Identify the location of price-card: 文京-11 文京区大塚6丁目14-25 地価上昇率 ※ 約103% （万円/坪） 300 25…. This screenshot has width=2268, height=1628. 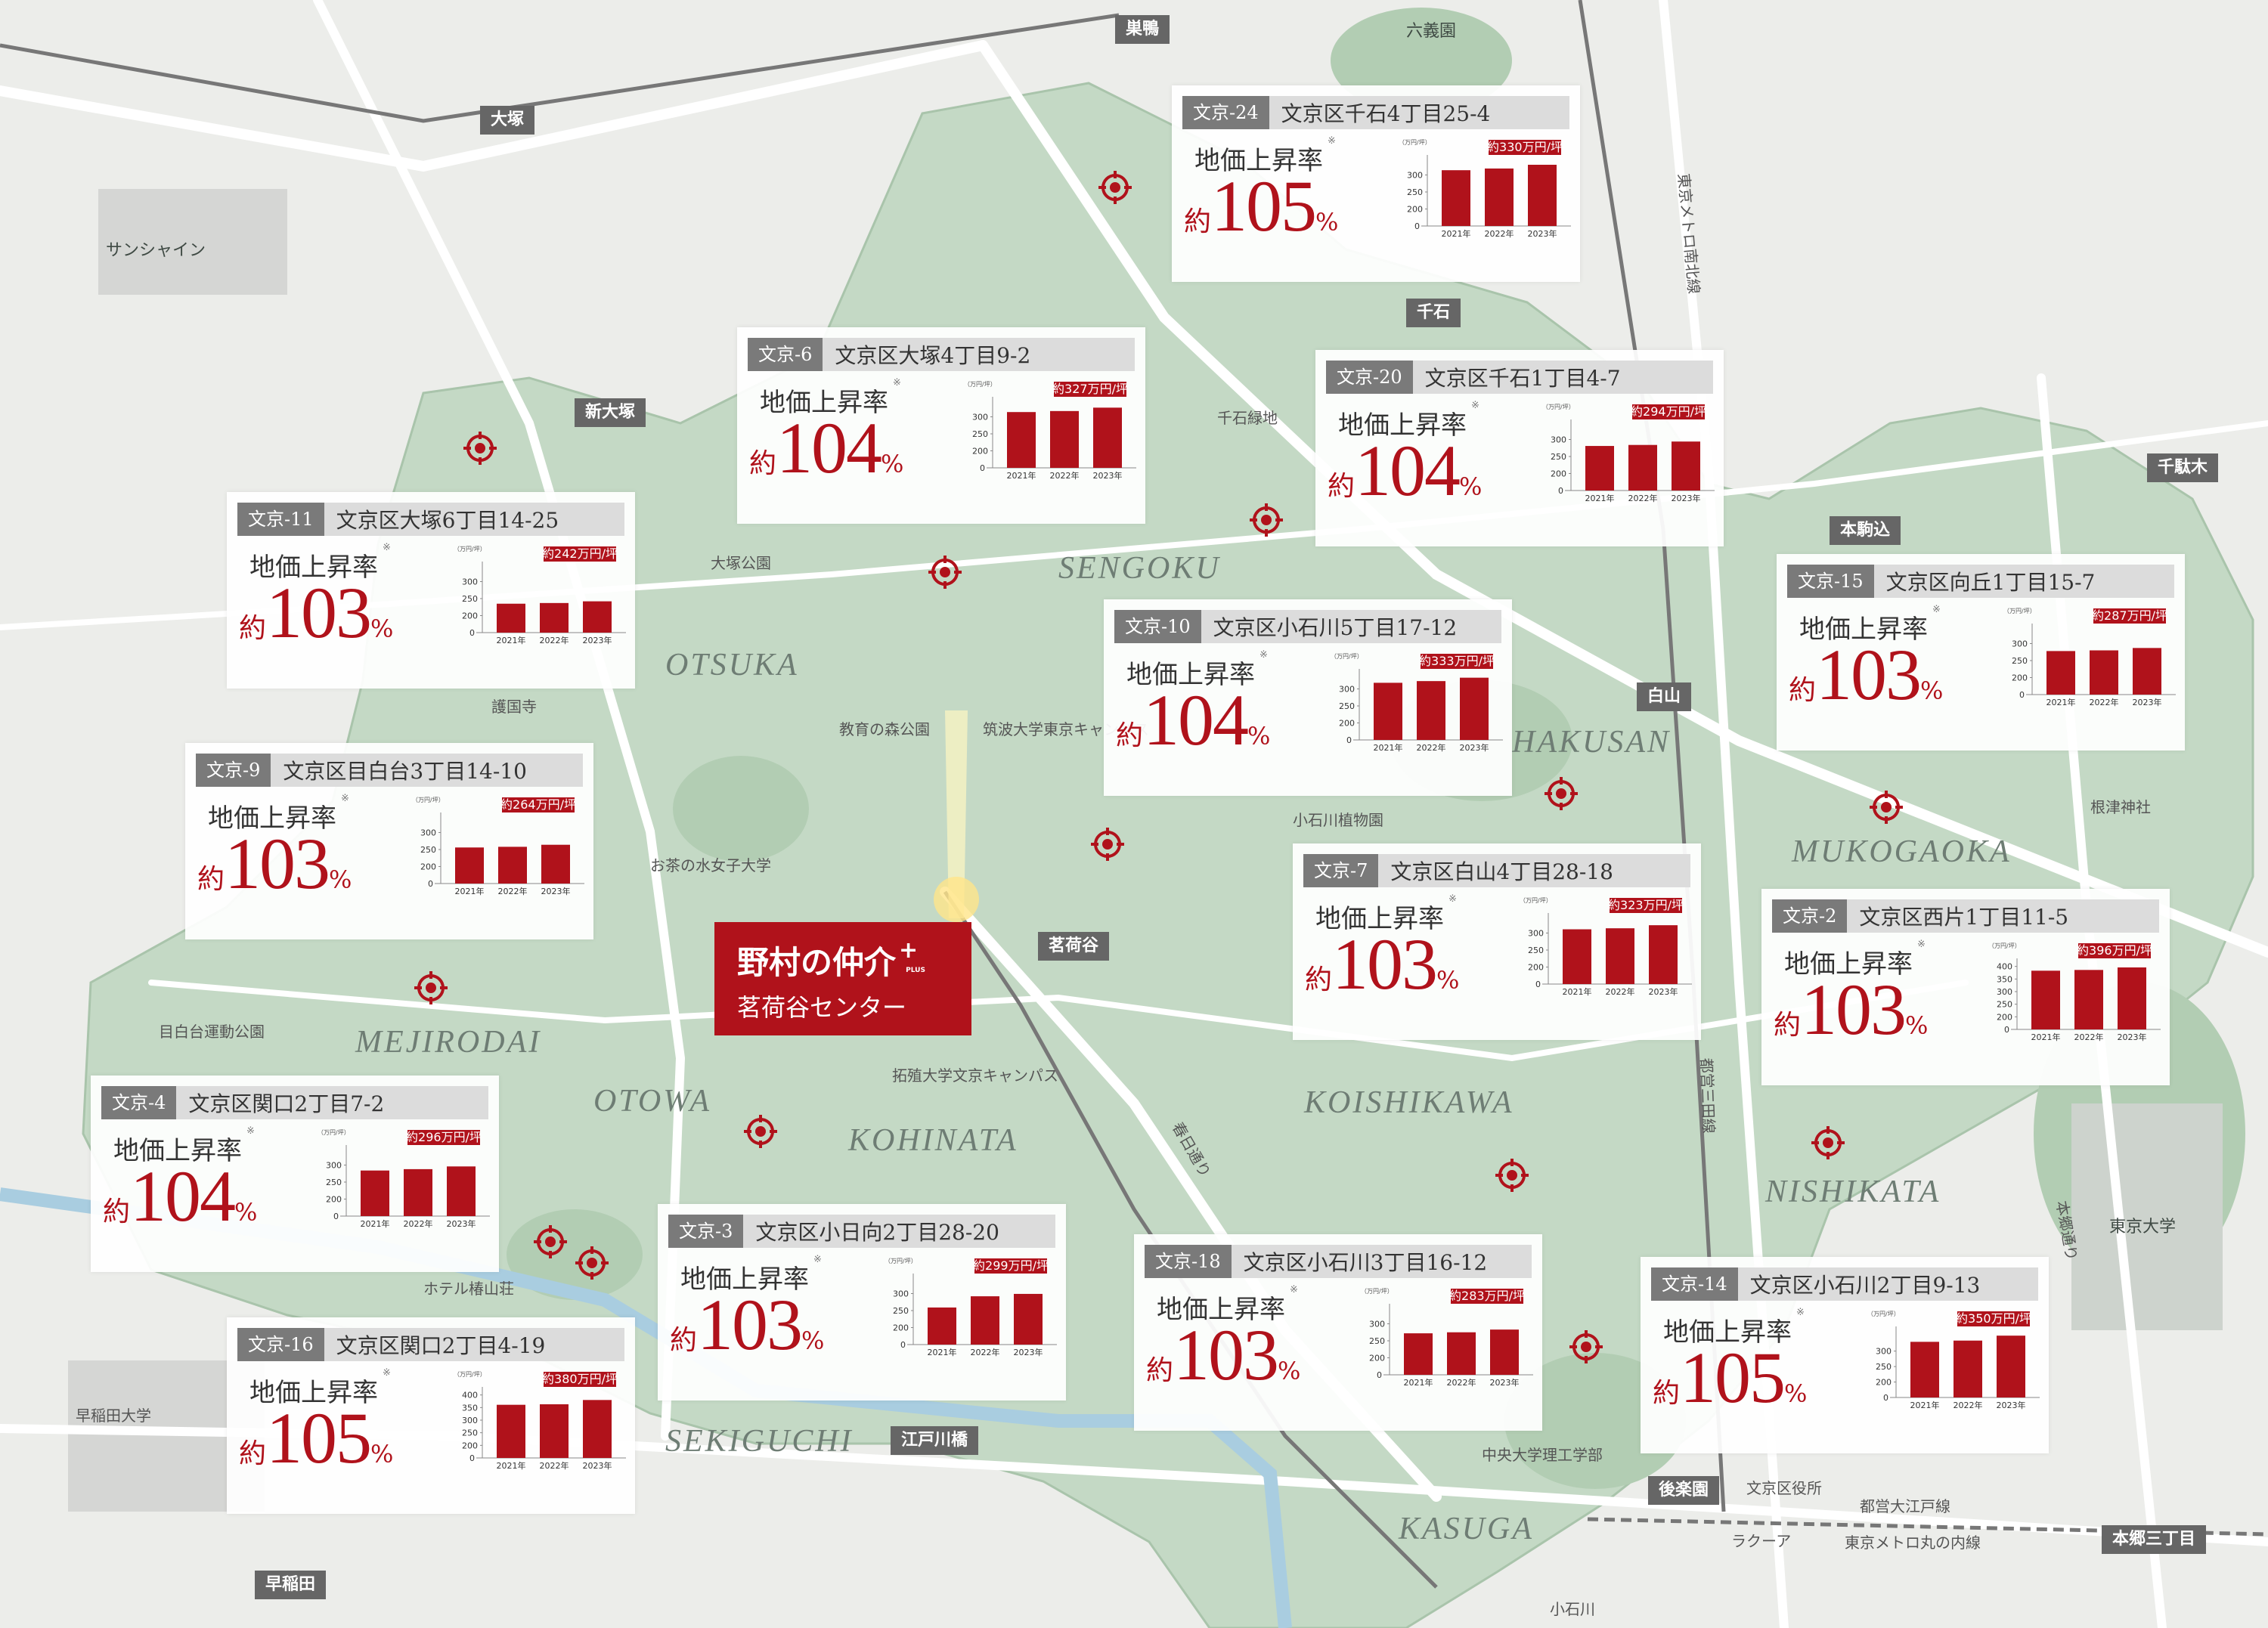
(431, 590).